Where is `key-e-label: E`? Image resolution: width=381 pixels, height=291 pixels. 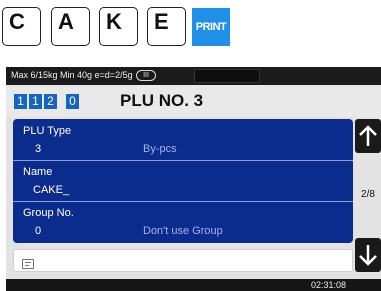
key-e-label: E is located at coordinates (161, 21).